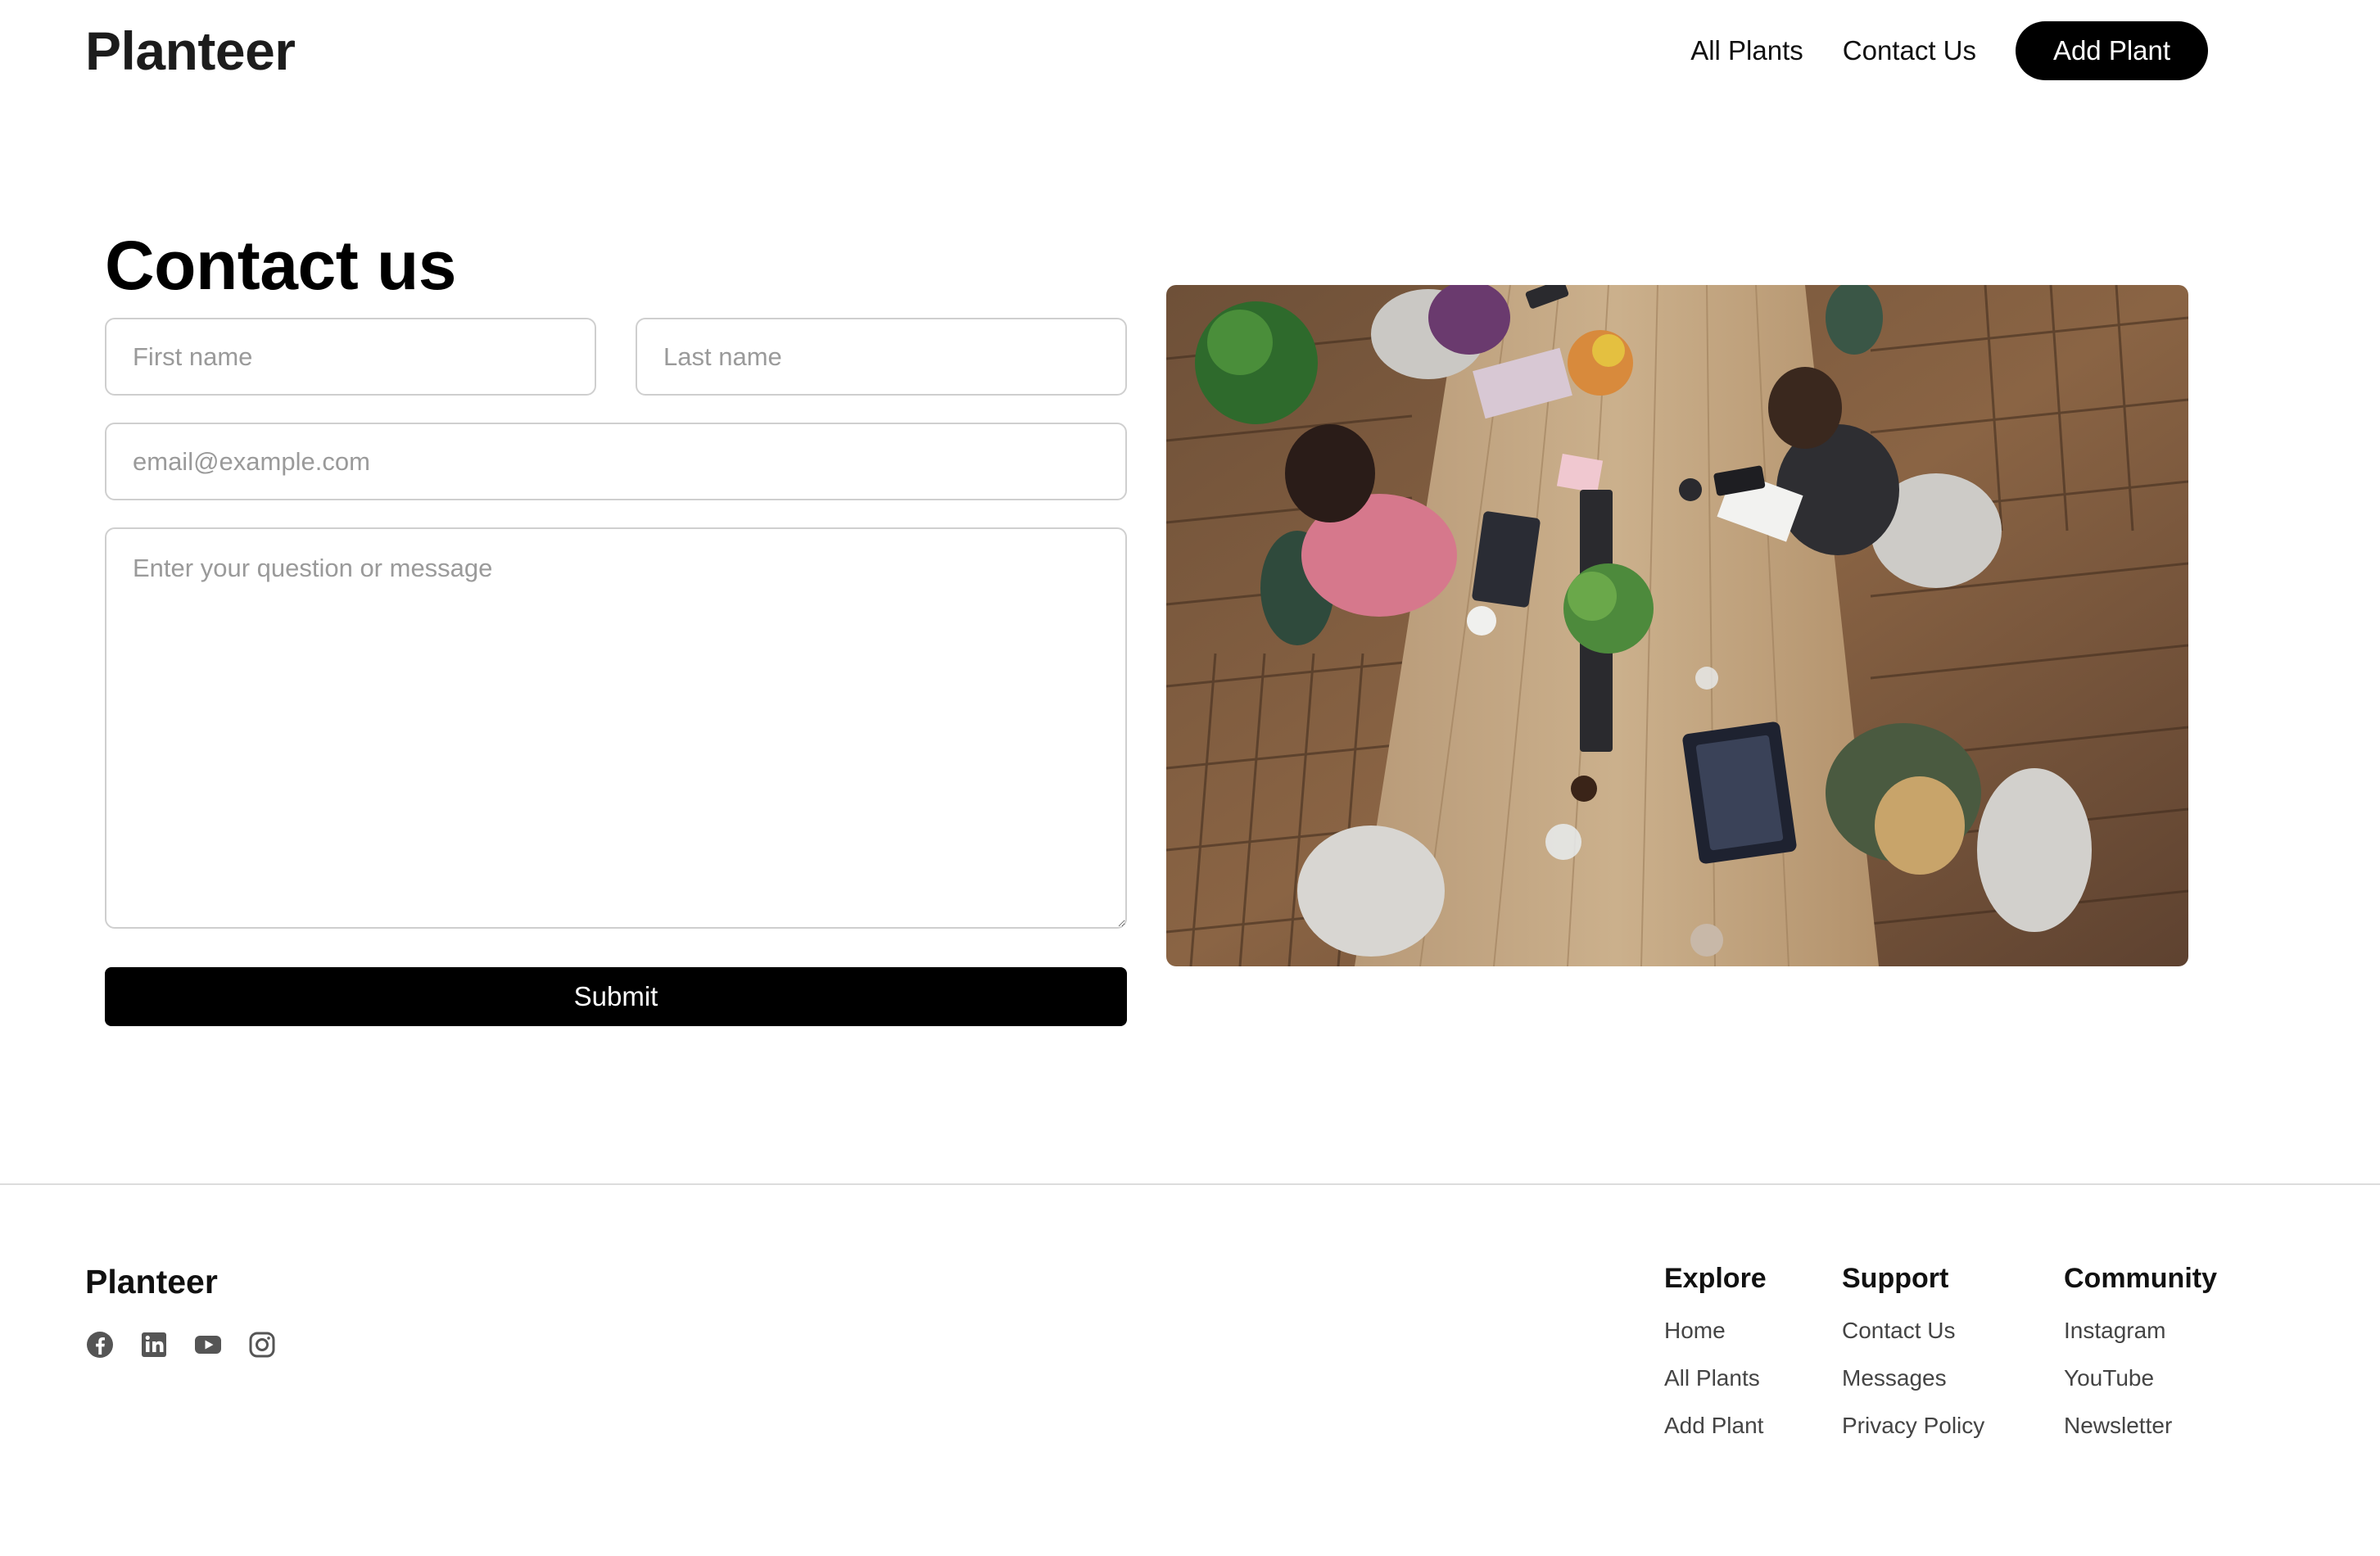 The image size is (2380, 1556). Describe the element at coordinates (151, 1281) in the screenshot. I see `footer-brand: Planteer` at that location.